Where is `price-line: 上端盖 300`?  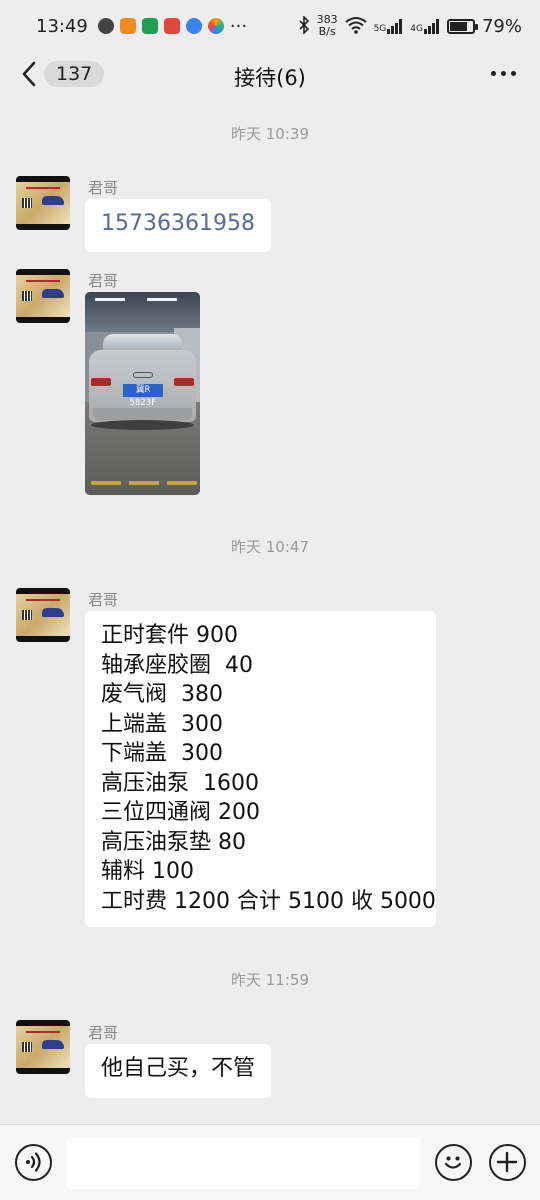
price-line: 上端盖 300 is located at coordinates (162, 724).